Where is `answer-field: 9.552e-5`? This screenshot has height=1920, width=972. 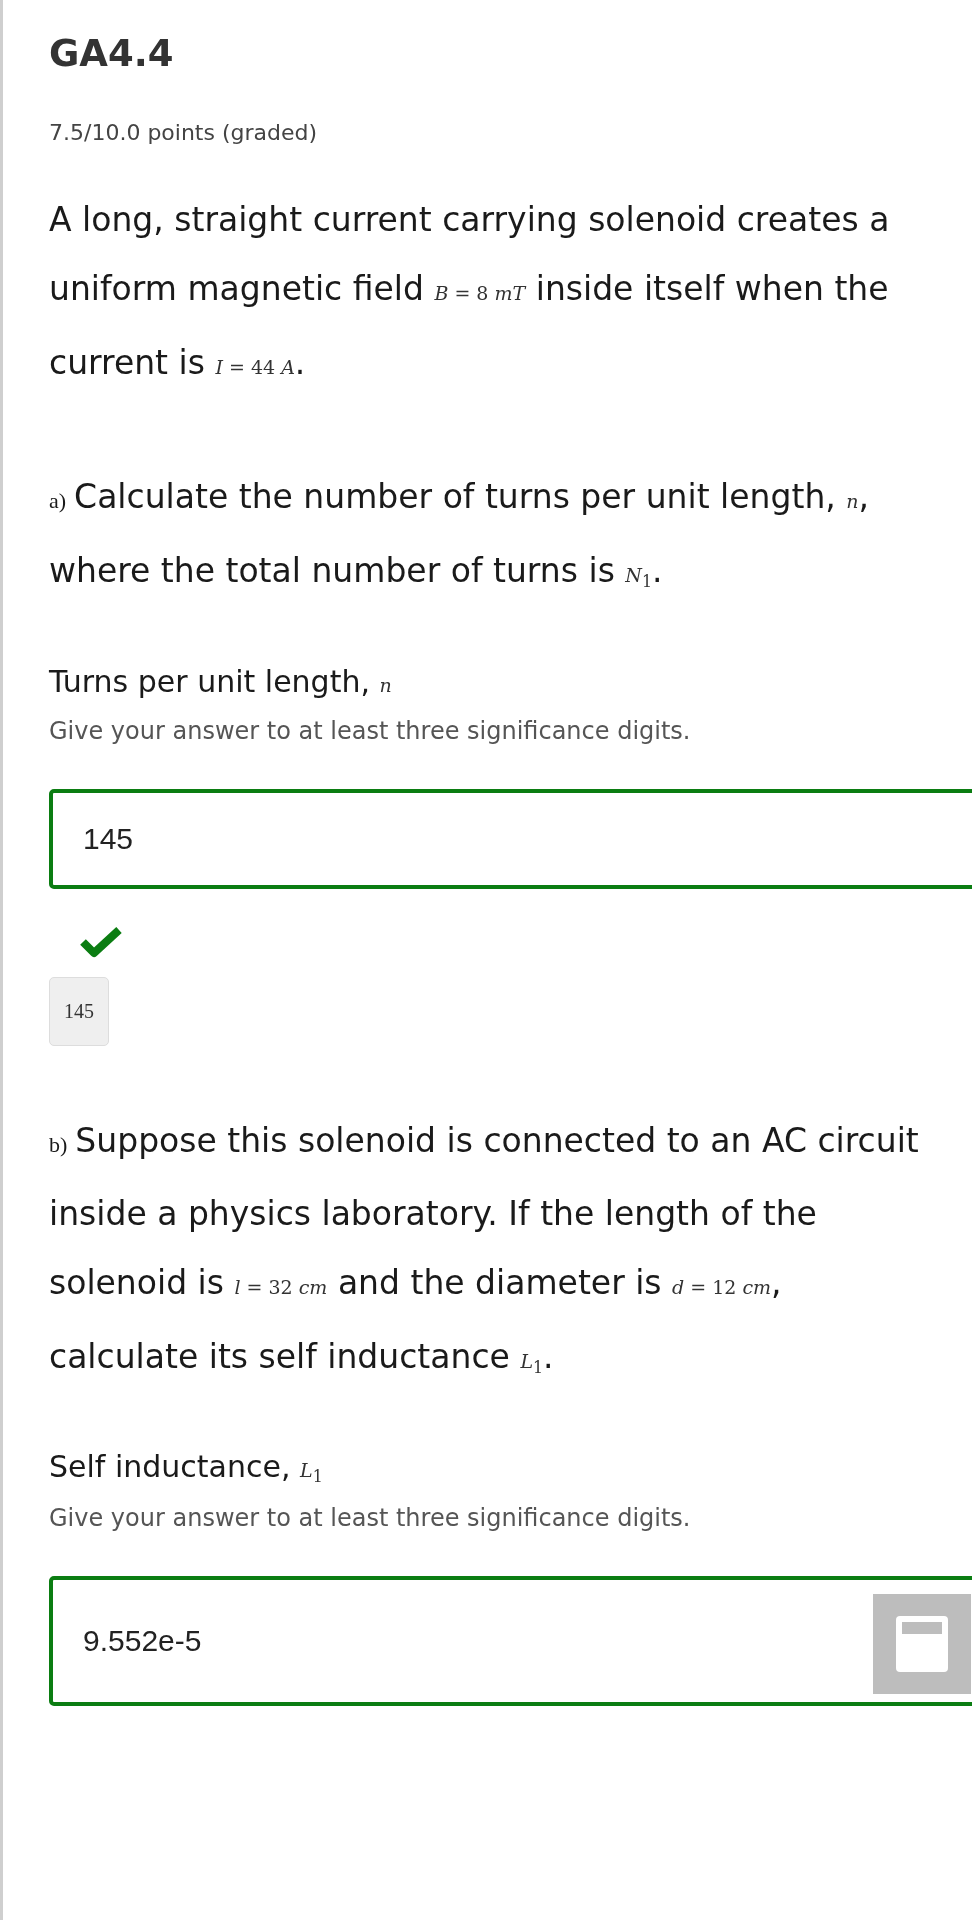
answer-field: 9.552e-5 is located at coordinates (510, 1641).